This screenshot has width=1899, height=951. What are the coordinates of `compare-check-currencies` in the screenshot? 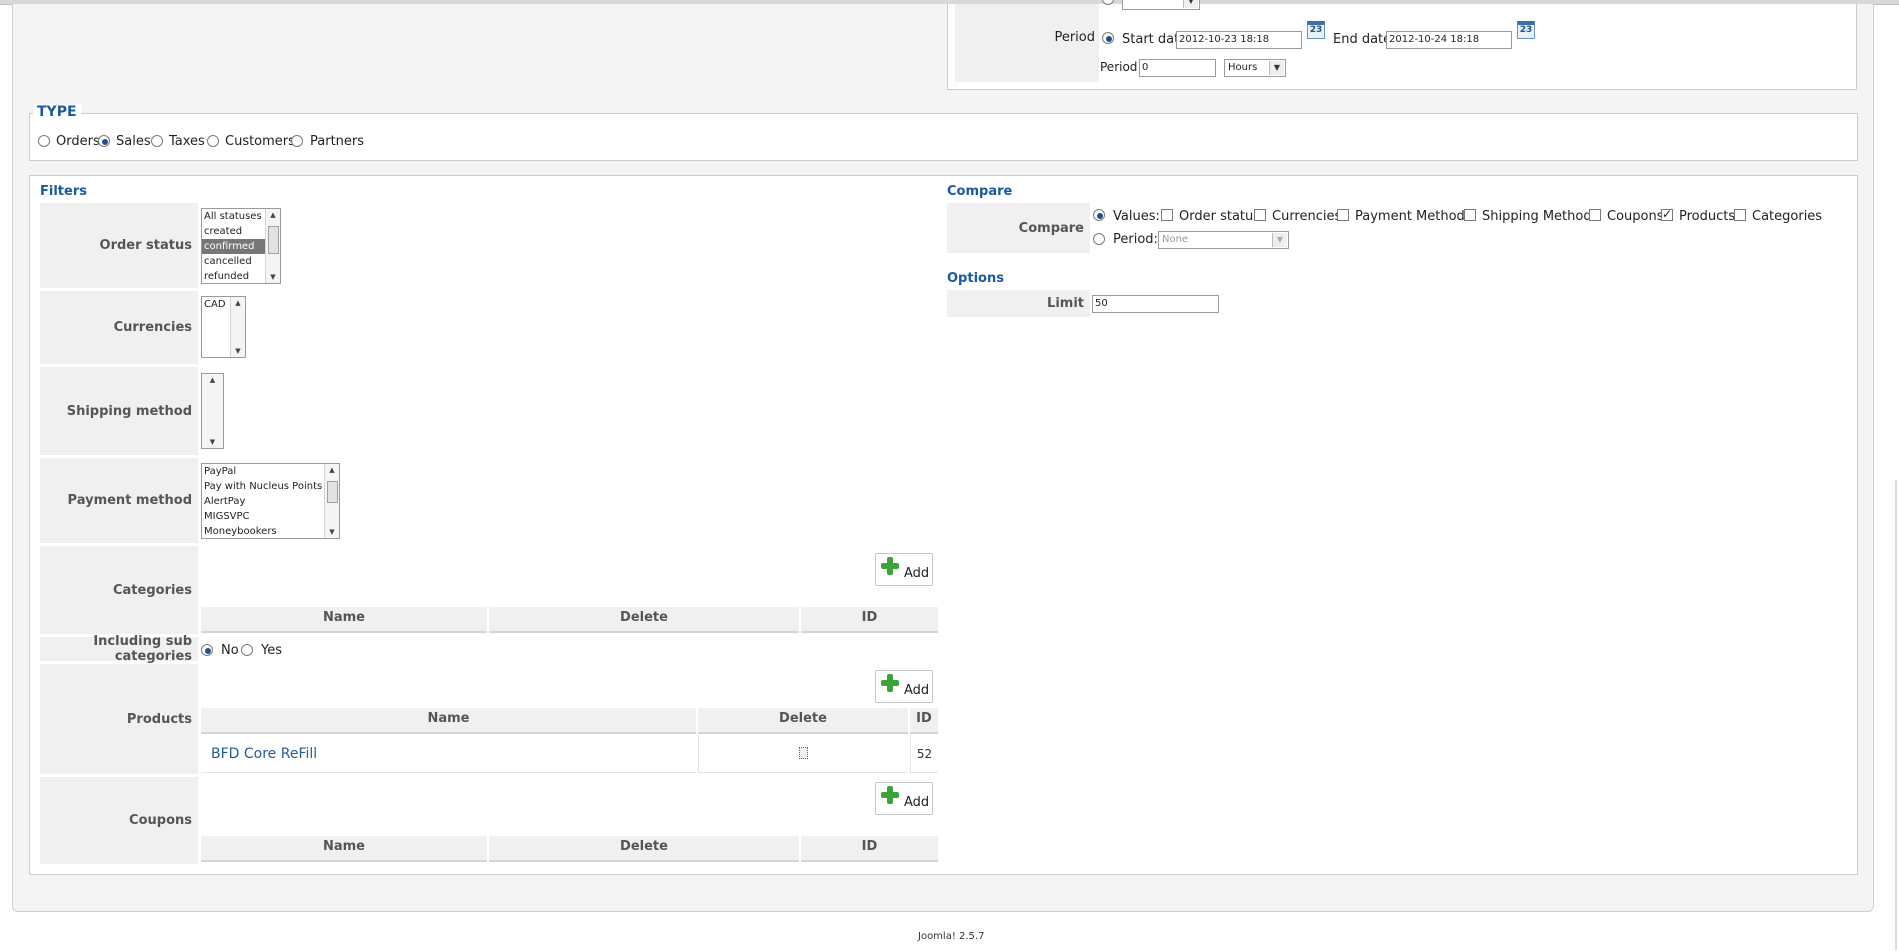 It's located at (1260, 215).